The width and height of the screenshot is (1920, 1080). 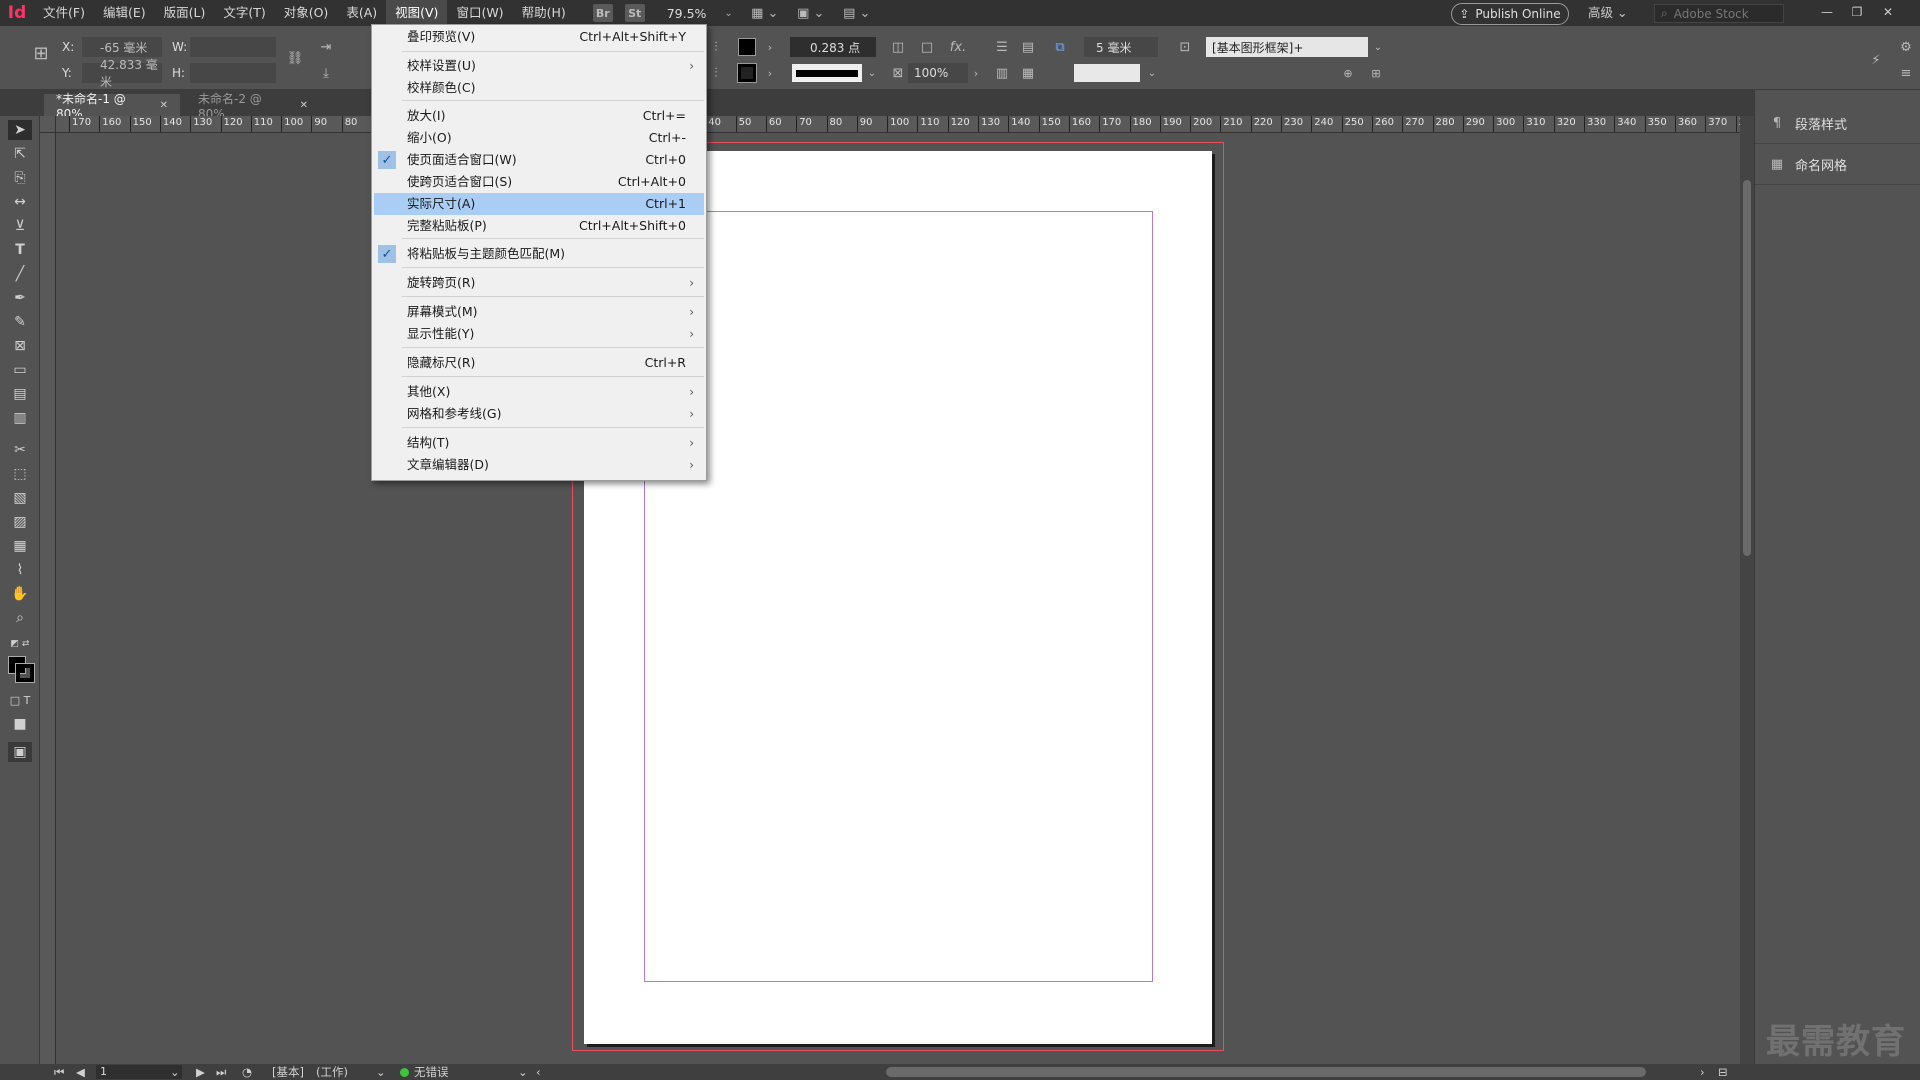 I want to click on scissors-tool-icon: ✂, so click(x=20, y=450).